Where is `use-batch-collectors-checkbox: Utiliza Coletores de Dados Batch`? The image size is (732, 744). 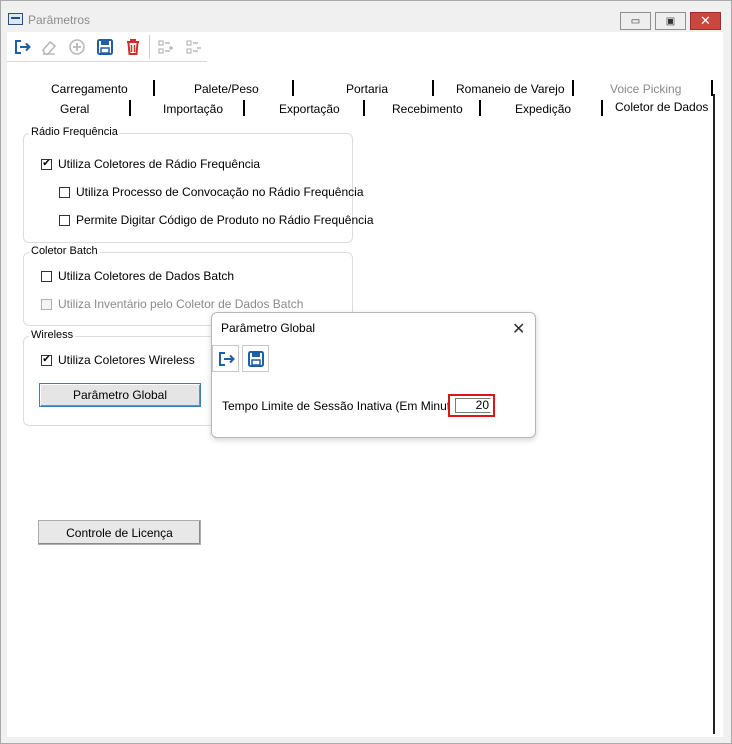 use-batch-collectors-checkbox: Utiliza Coletores de Dados Batch is located at coordinates (137, 276).